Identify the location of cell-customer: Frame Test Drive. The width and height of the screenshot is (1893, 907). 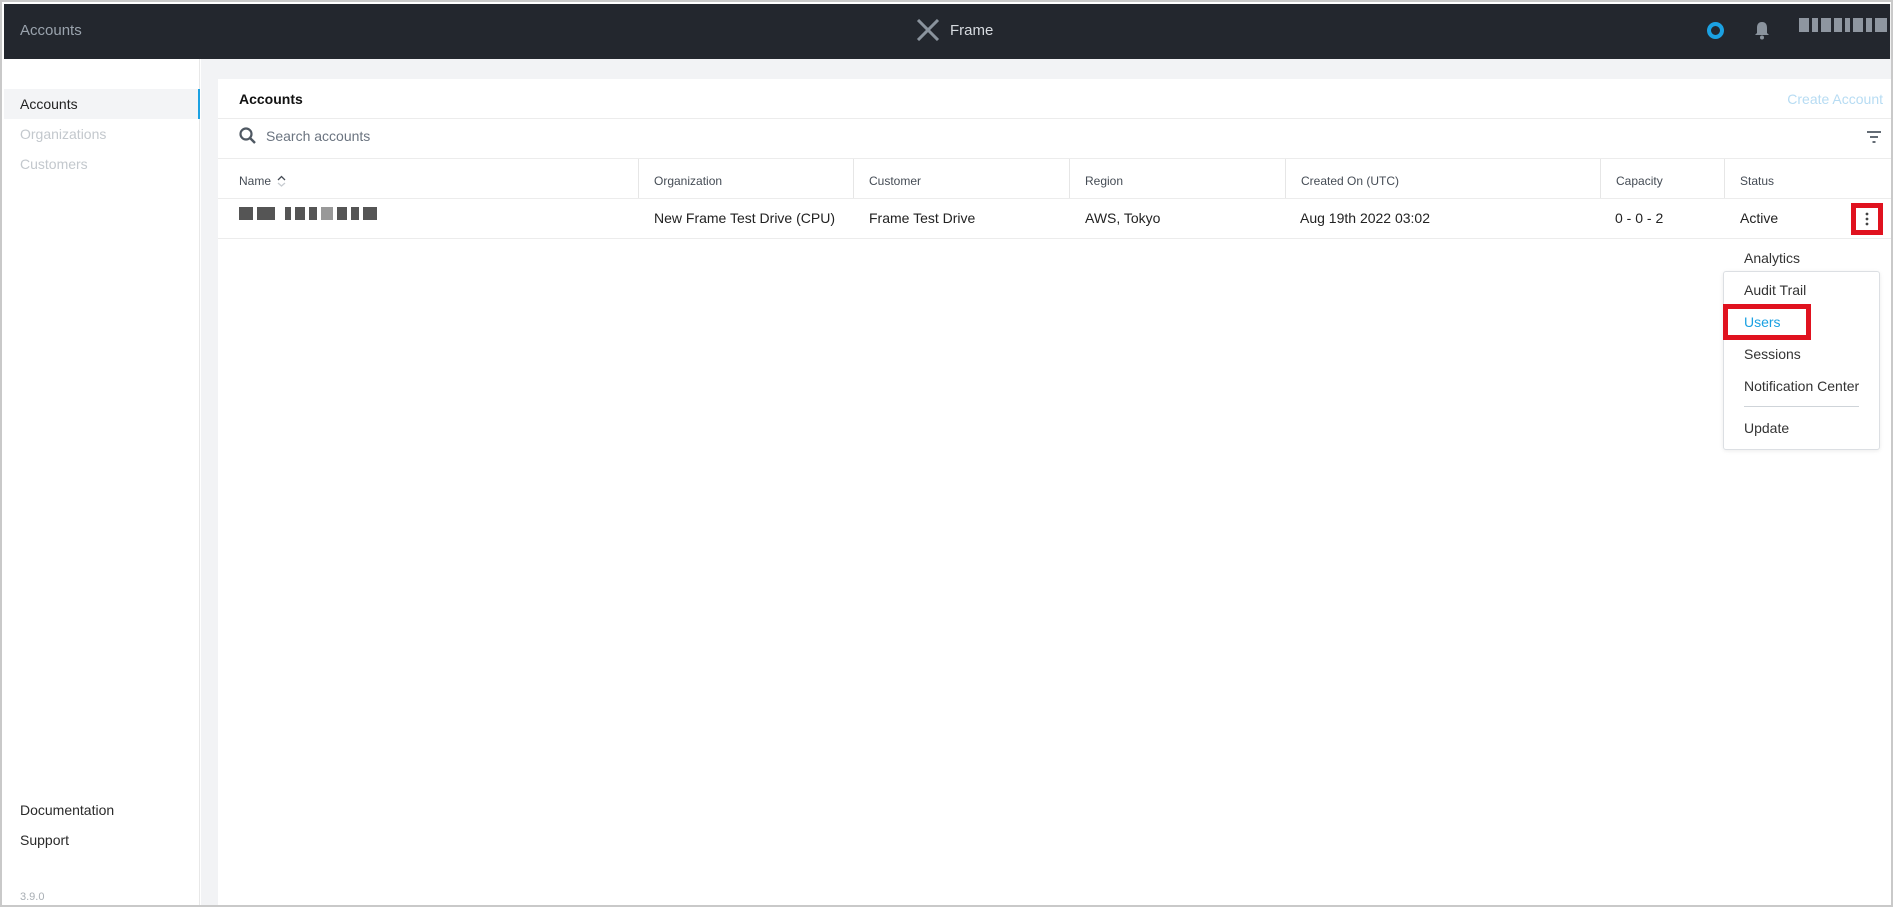
(922, 218).